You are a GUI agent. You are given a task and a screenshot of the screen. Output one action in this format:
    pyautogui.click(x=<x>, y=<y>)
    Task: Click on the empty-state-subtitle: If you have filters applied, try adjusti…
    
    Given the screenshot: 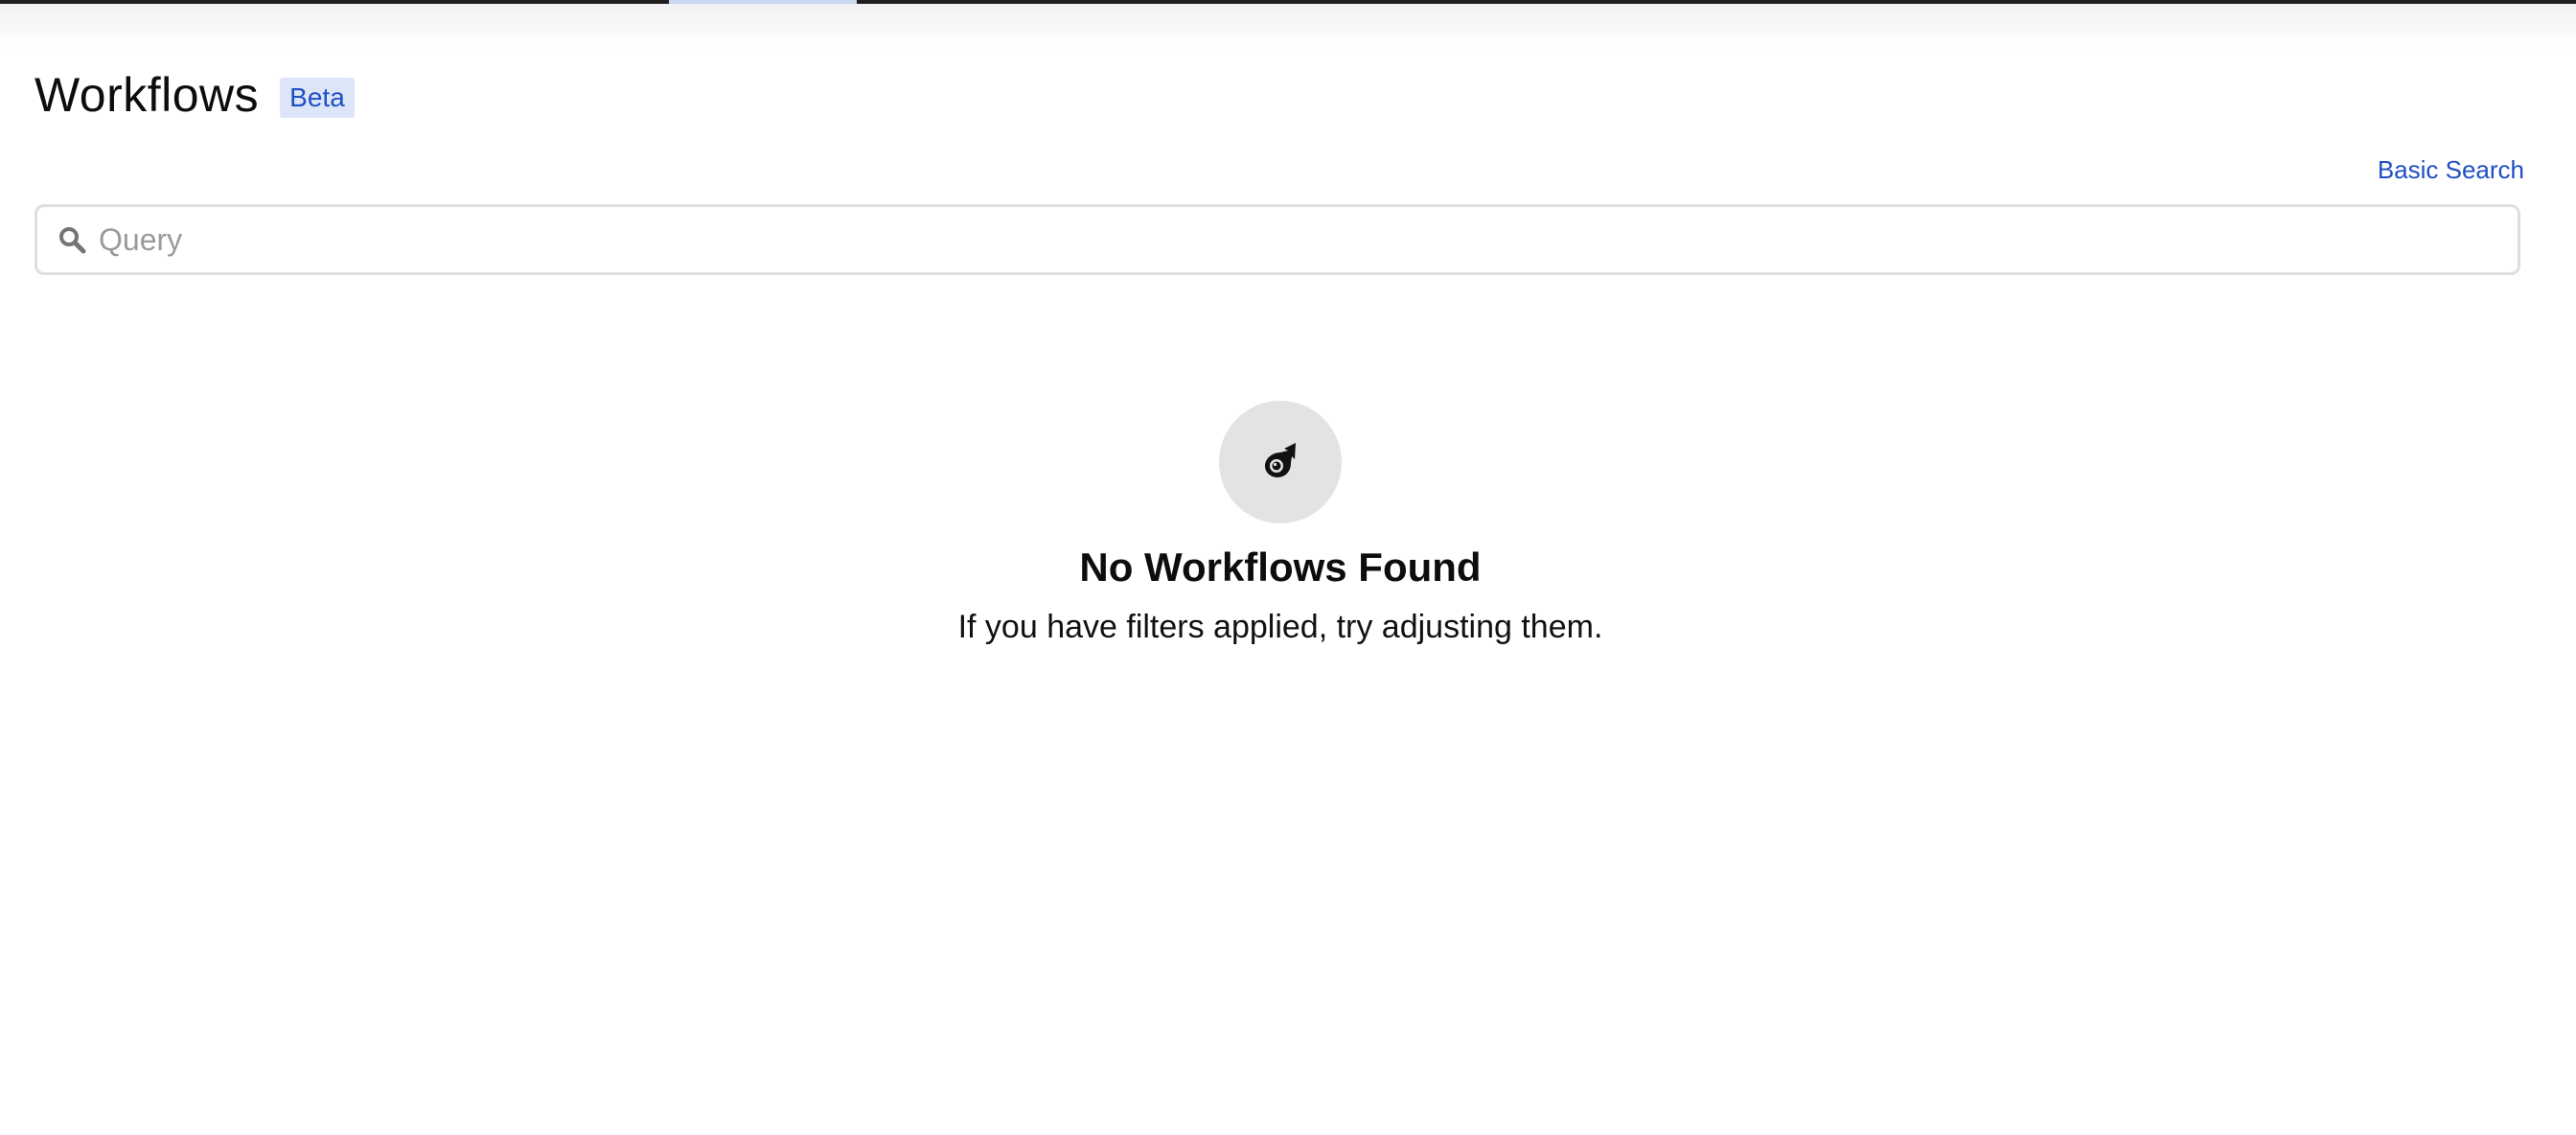 What is the action you would take?
    pyautogui.click(x=1280, y=627)
    